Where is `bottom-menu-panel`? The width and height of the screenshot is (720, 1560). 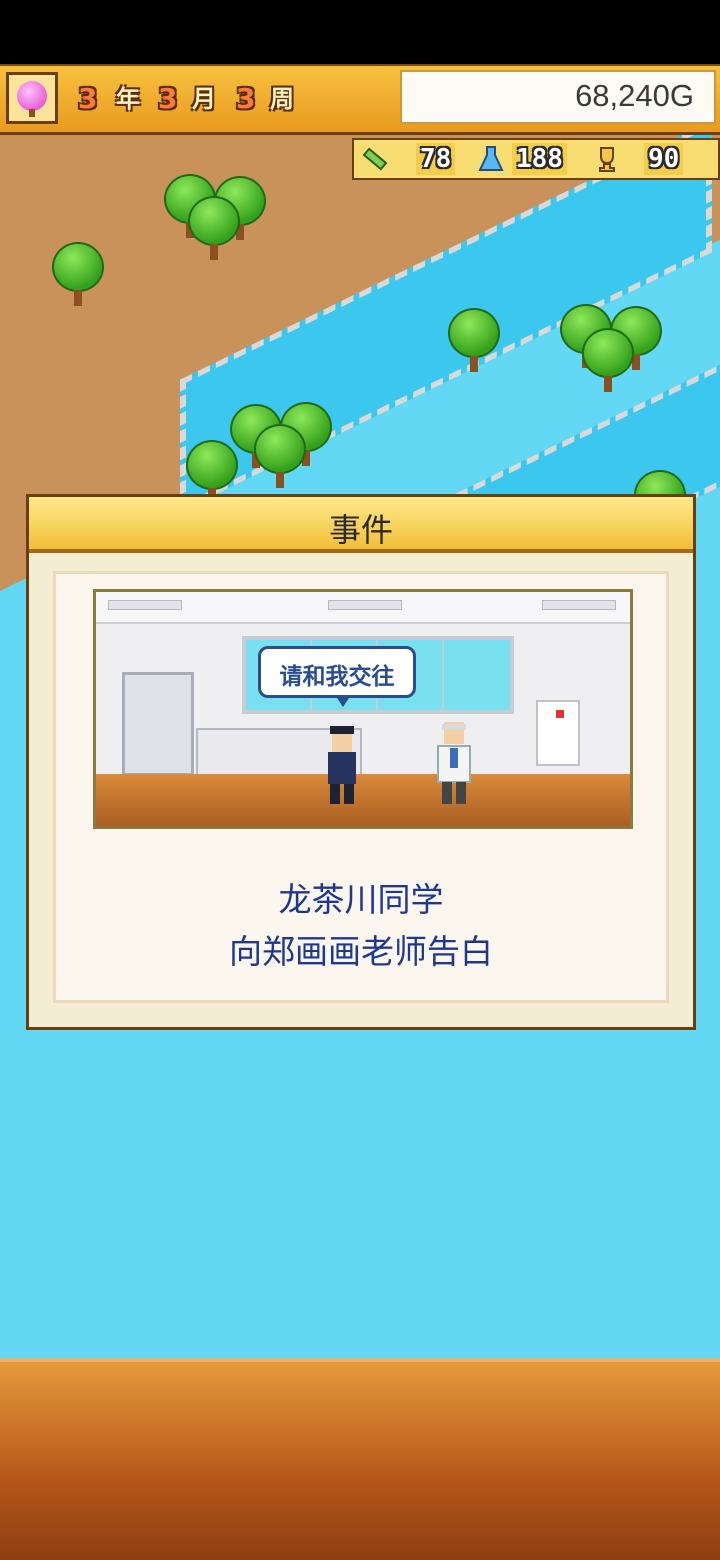
bottom-menu-panel is located at coordinates (360, 1459).